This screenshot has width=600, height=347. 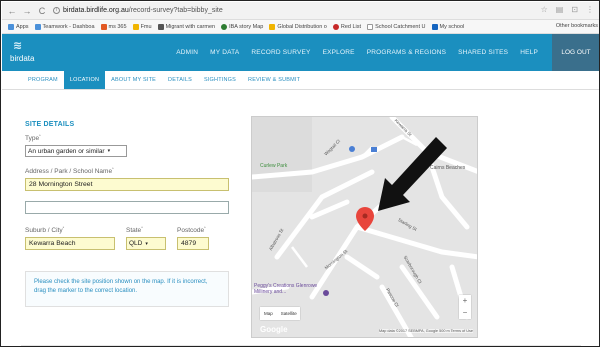 What do you see at coordinates (574, 9) in the screenshot?
I see `cast-icon: ⊡` at bounding box center [574, 9].